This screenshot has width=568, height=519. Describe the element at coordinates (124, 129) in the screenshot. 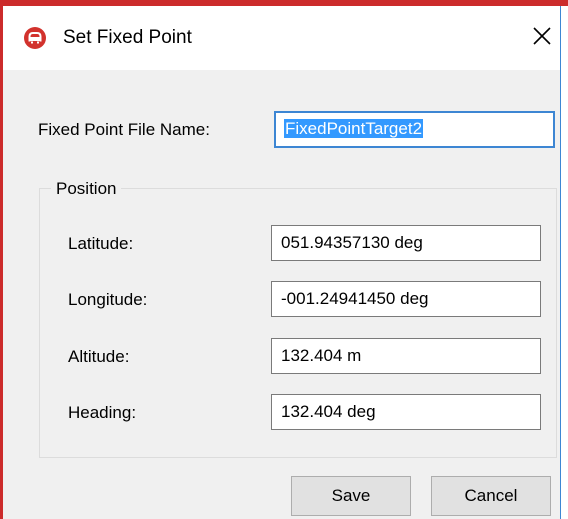

I see `file-name-label: Fixed Point File Name:` at that location.